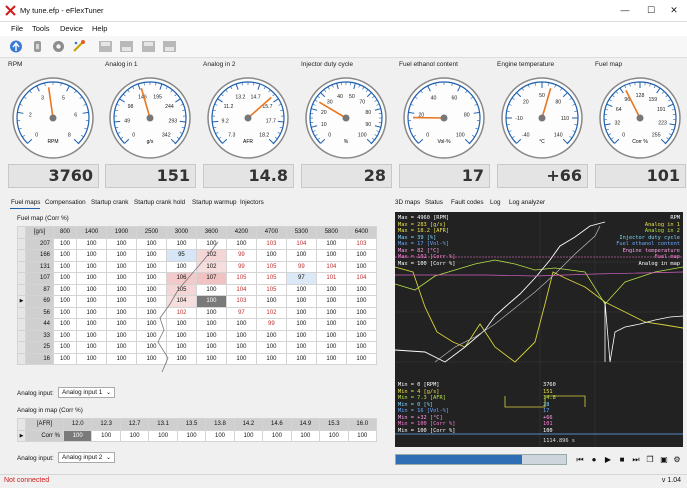 The image size is (687, 488). What do you see at coordinates (17, 28) in the screenshot?
I see `menu-file: File` at bounding box center [17, 28].